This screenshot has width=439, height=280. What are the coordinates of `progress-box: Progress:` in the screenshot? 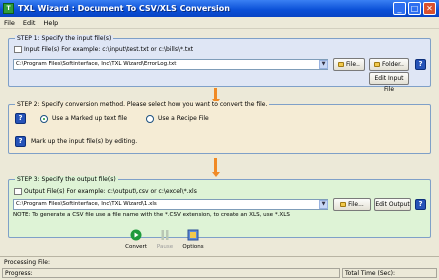 It's located at (171, 273).